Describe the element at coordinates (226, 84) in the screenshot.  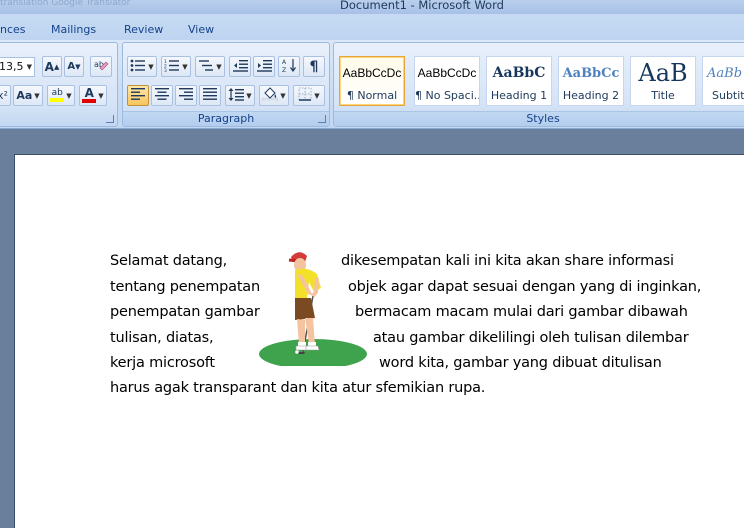
I see `paragraph-group: ▼ 123 ▼ ▼ AZ ¶ ▼ ▼ ▼ Paragraph` at that location.